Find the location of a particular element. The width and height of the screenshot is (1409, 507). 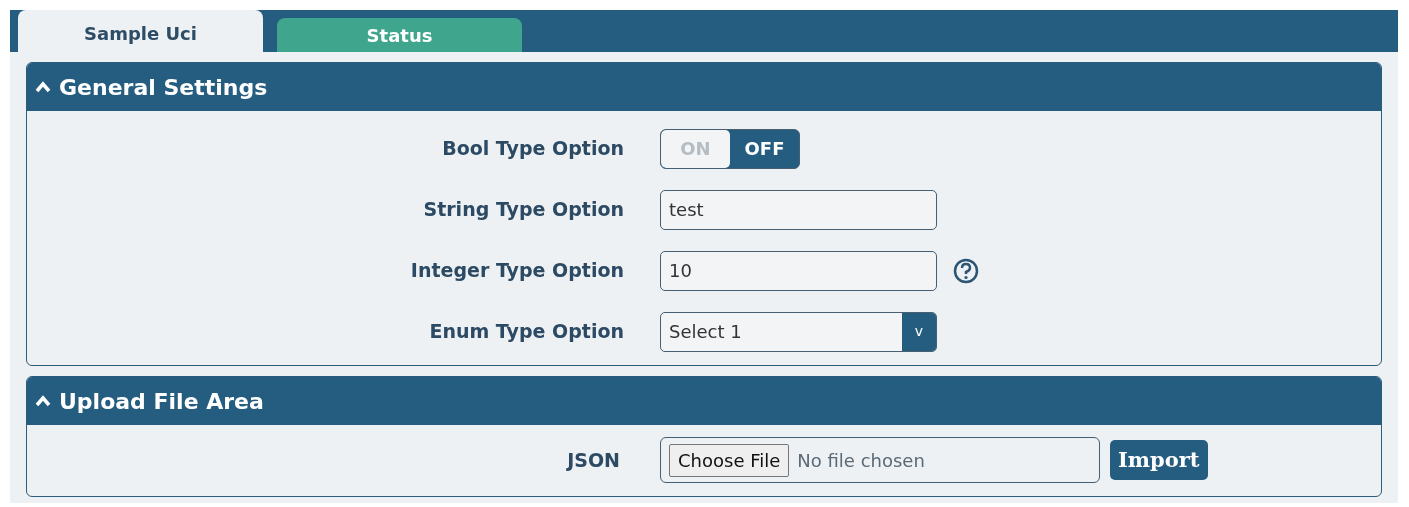

field-label: Bool Type Option is located at coordinates (533, 149).